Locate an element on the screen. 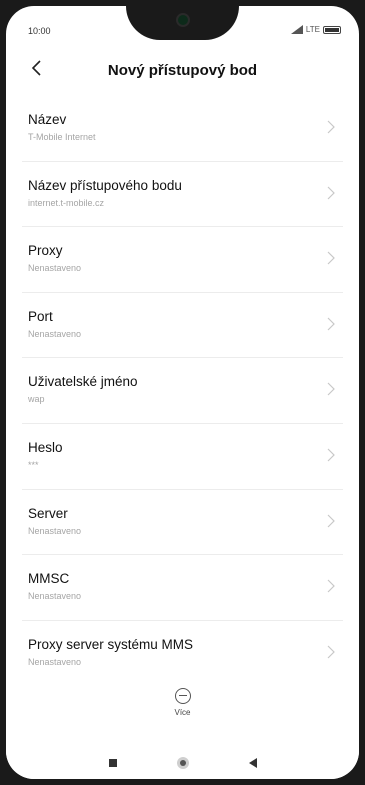 This screenshot has width=365, height=785. signal-icon is located at coordinates (296, 29).